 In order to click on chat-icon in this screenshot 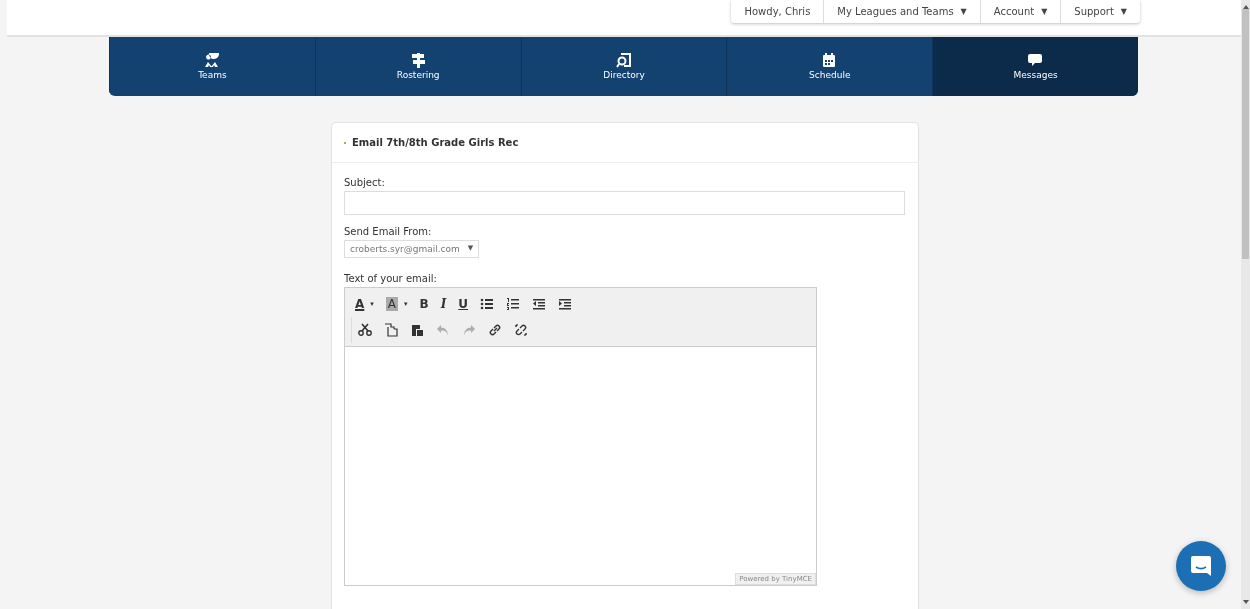, I will do `click(1201, 566)`.